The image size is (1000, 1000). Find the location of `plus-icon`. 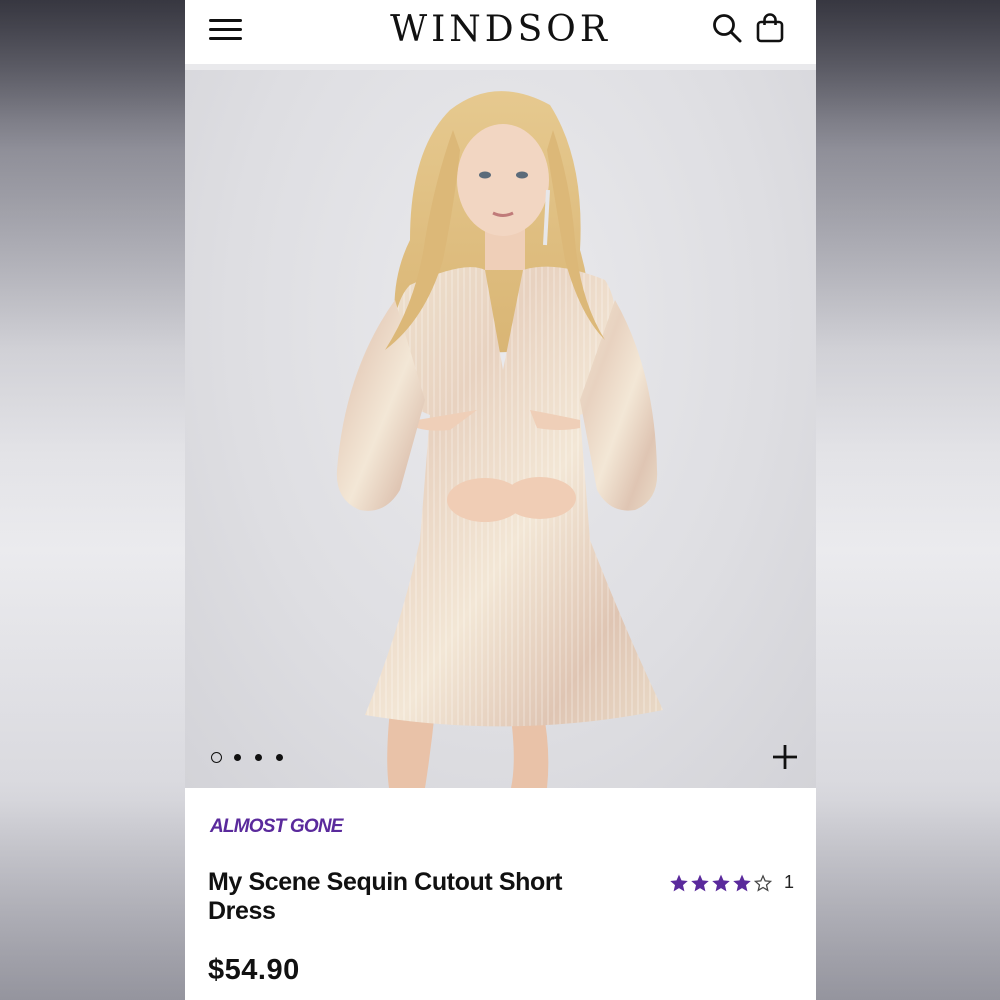

plus-icon is located at coordinates (785, 757).